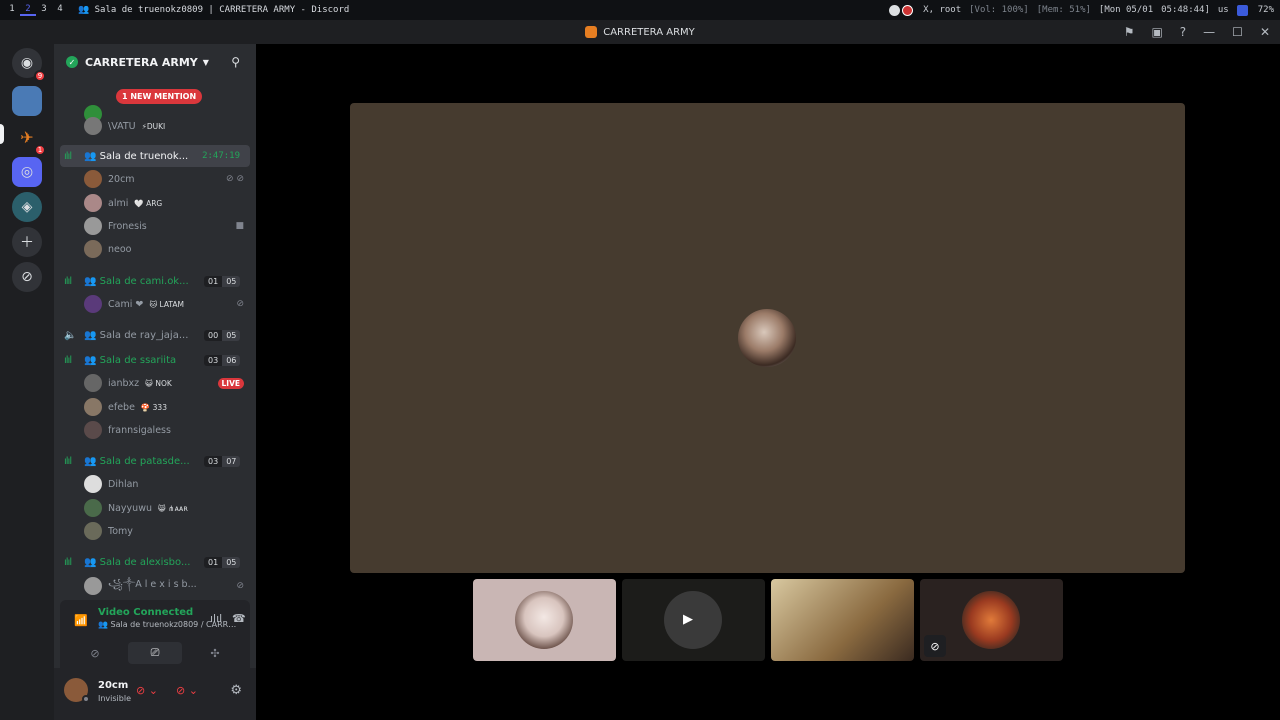 This screenshot has width=1280, height=720. What do you see at coordinates (155, 156) in the screenshot?
I see `voice-channel-truenokz: ılıl 👥 Sala de truenok... 2:47:19` at bounding box center [155, 156].